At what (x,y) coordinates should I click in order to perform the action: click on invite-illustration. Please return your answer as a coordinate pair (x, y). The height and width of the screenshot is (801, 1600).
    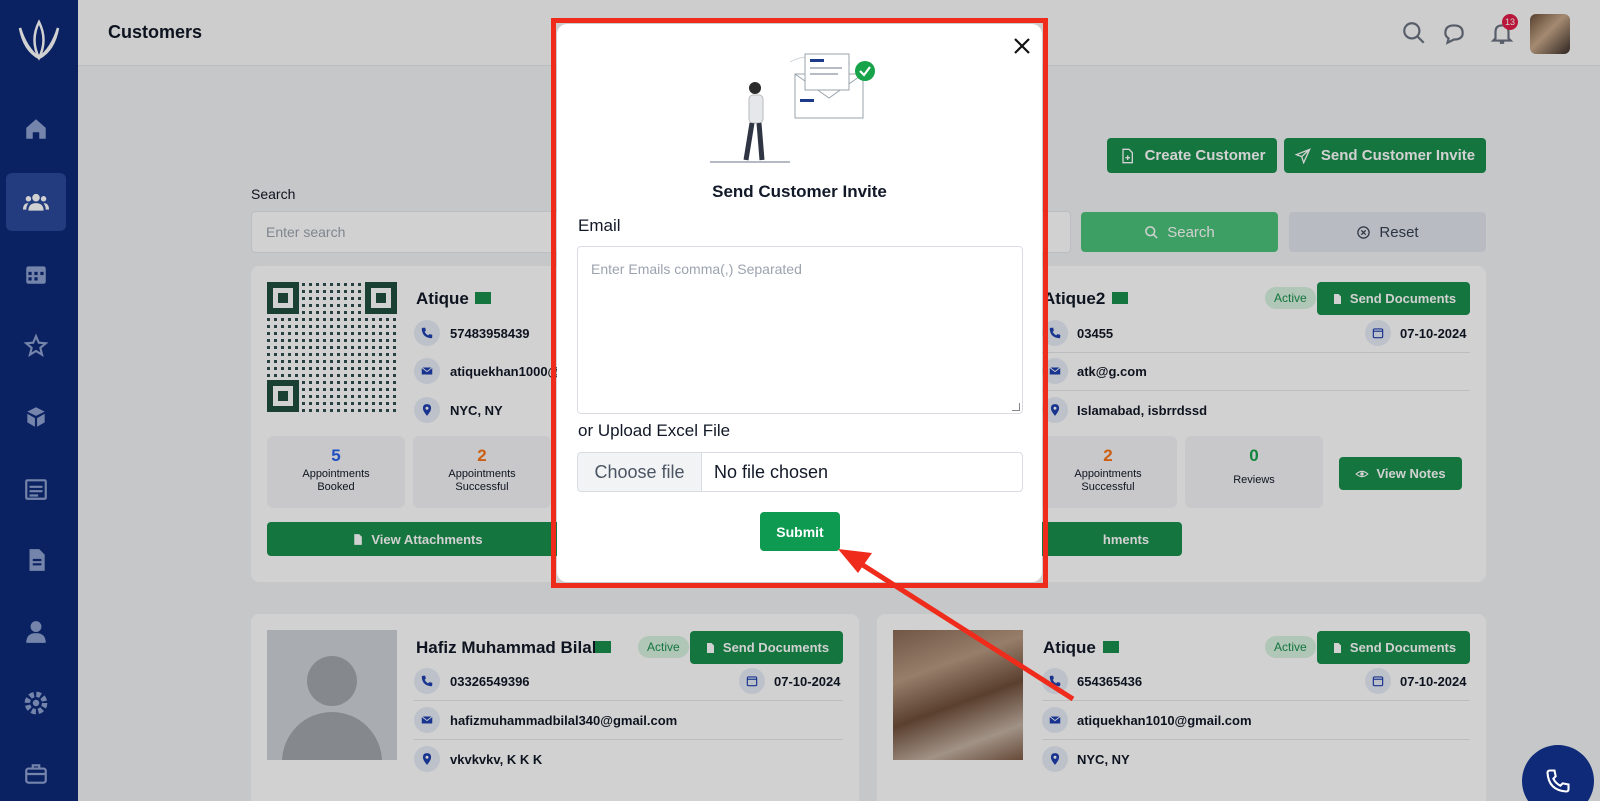
    Looking at the image, I should click on (792, 108).